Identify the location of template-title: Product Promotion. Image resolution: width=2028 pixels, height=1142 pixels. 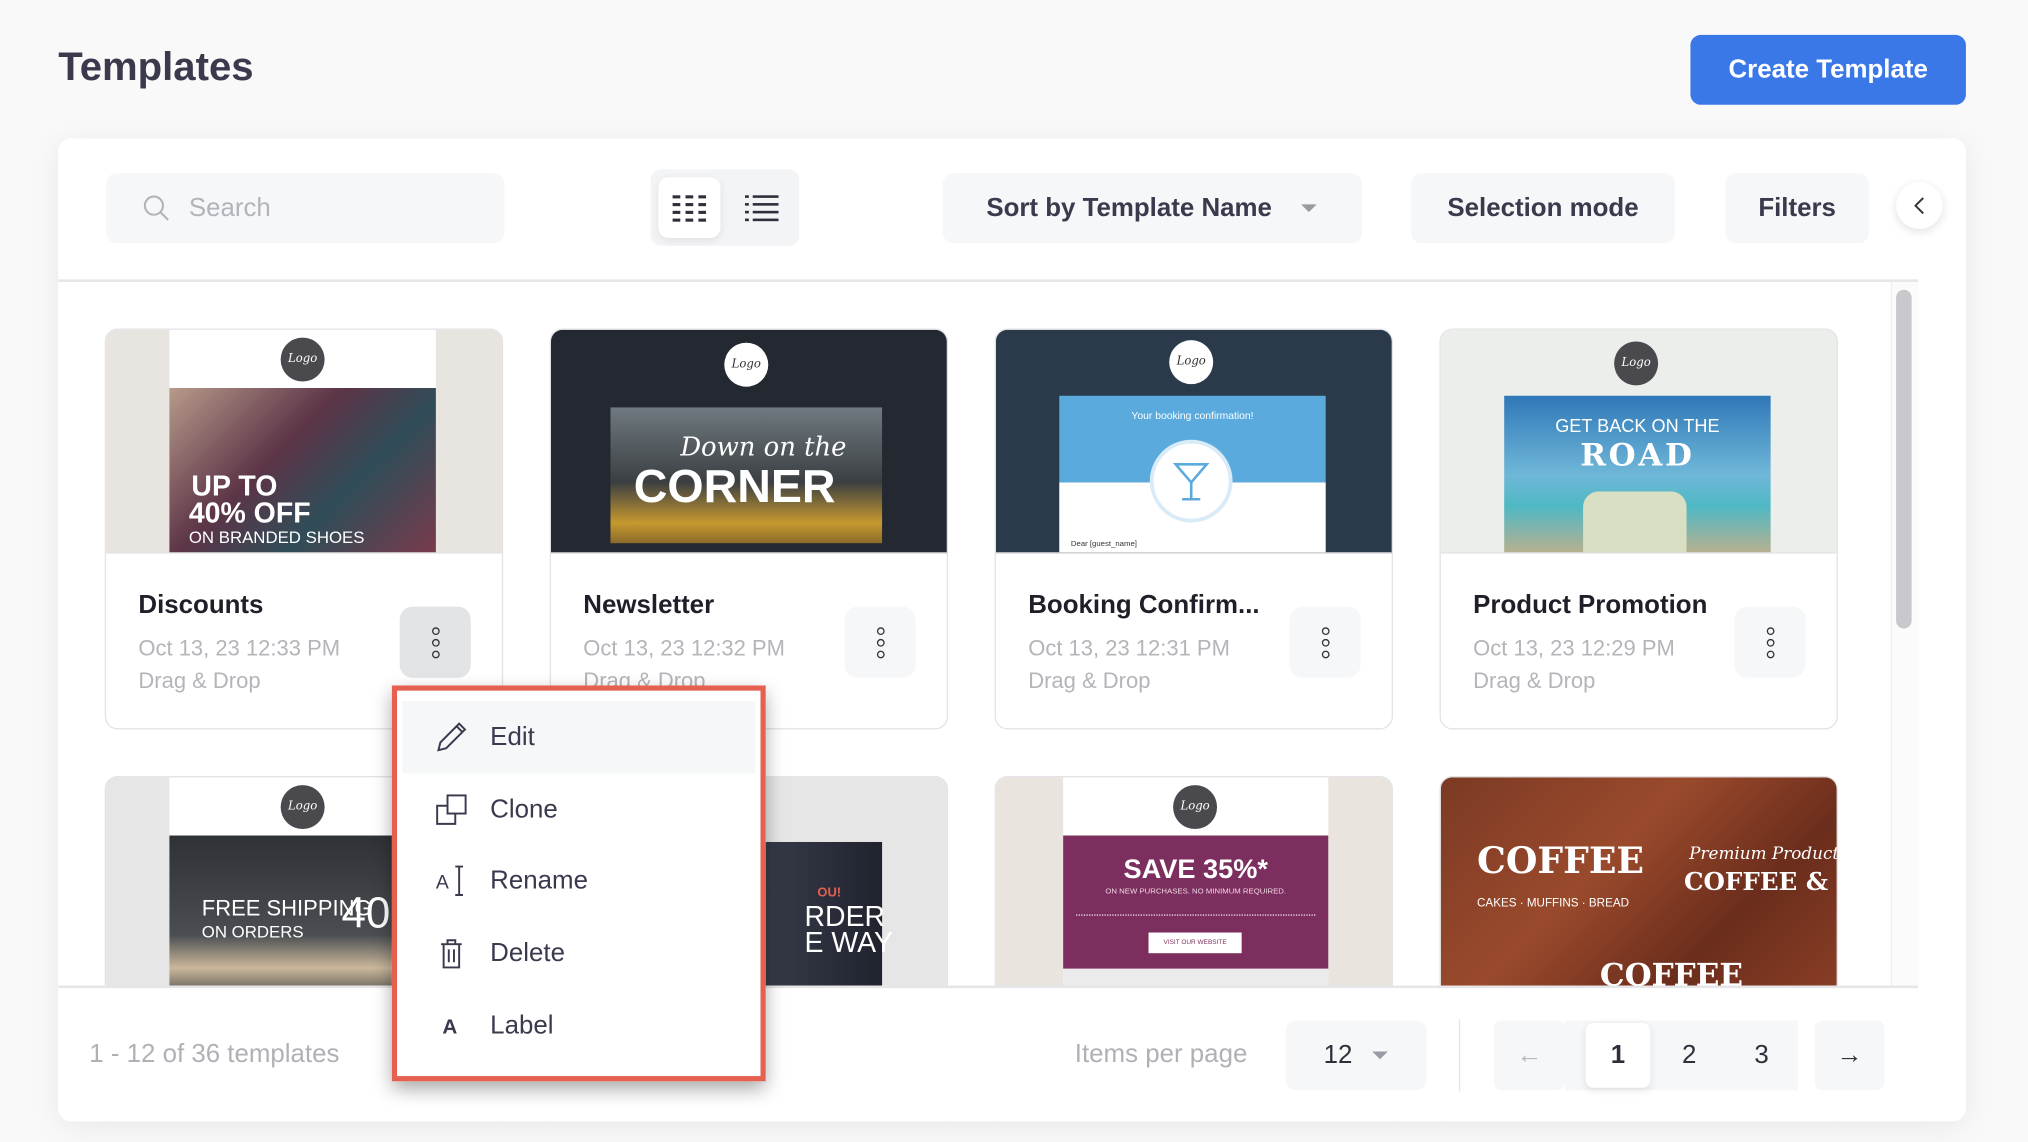
(1590, 605).